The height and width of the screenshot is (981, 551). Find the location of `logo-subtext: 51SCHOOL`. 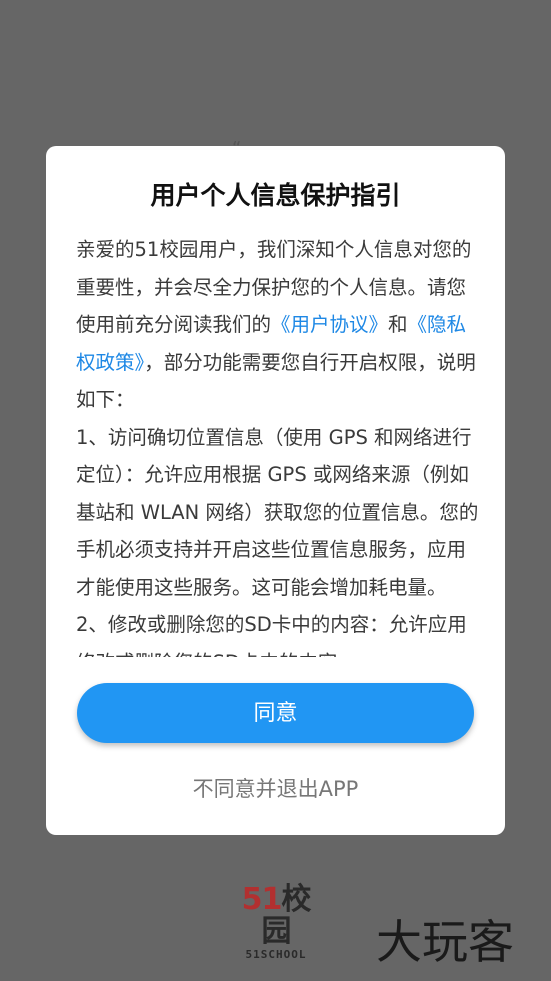

logo-subtext: 51SCHOOL is located at coordinates (276, 954).